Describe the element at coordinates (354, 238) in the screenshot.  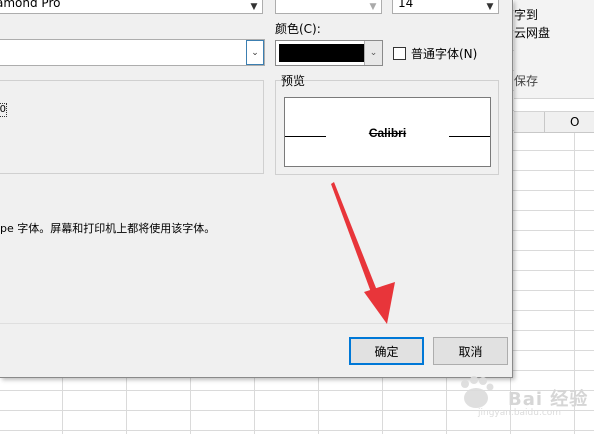
I see `arrow-shaft` at that location.